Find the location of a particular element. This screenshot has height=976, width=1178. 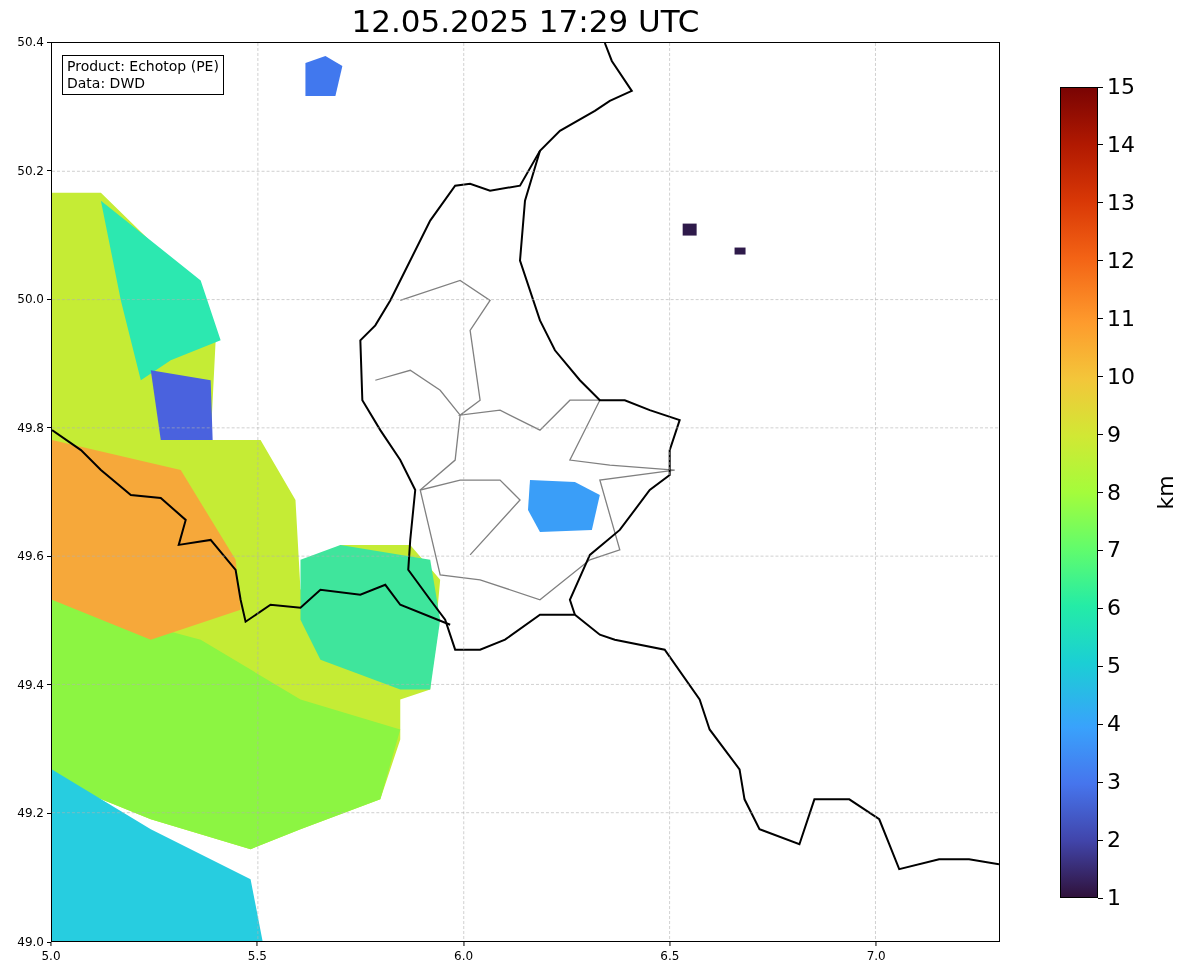

y-tick-label: 50.4 is located at coordinates (30, 42).